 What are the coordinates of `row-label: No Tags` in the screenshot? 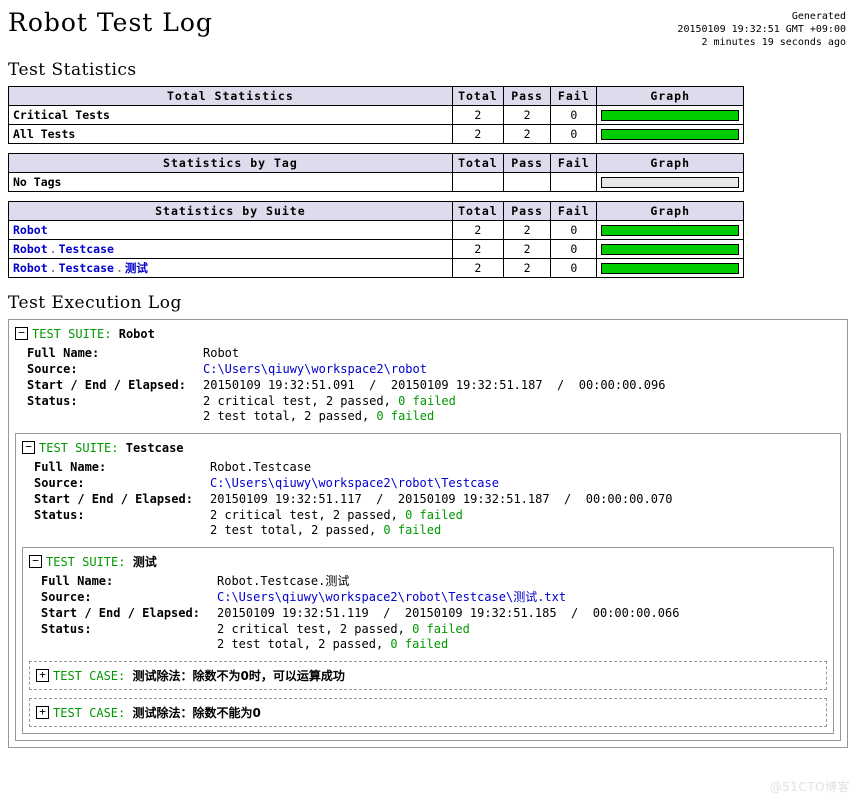 It's located at (230, 182).